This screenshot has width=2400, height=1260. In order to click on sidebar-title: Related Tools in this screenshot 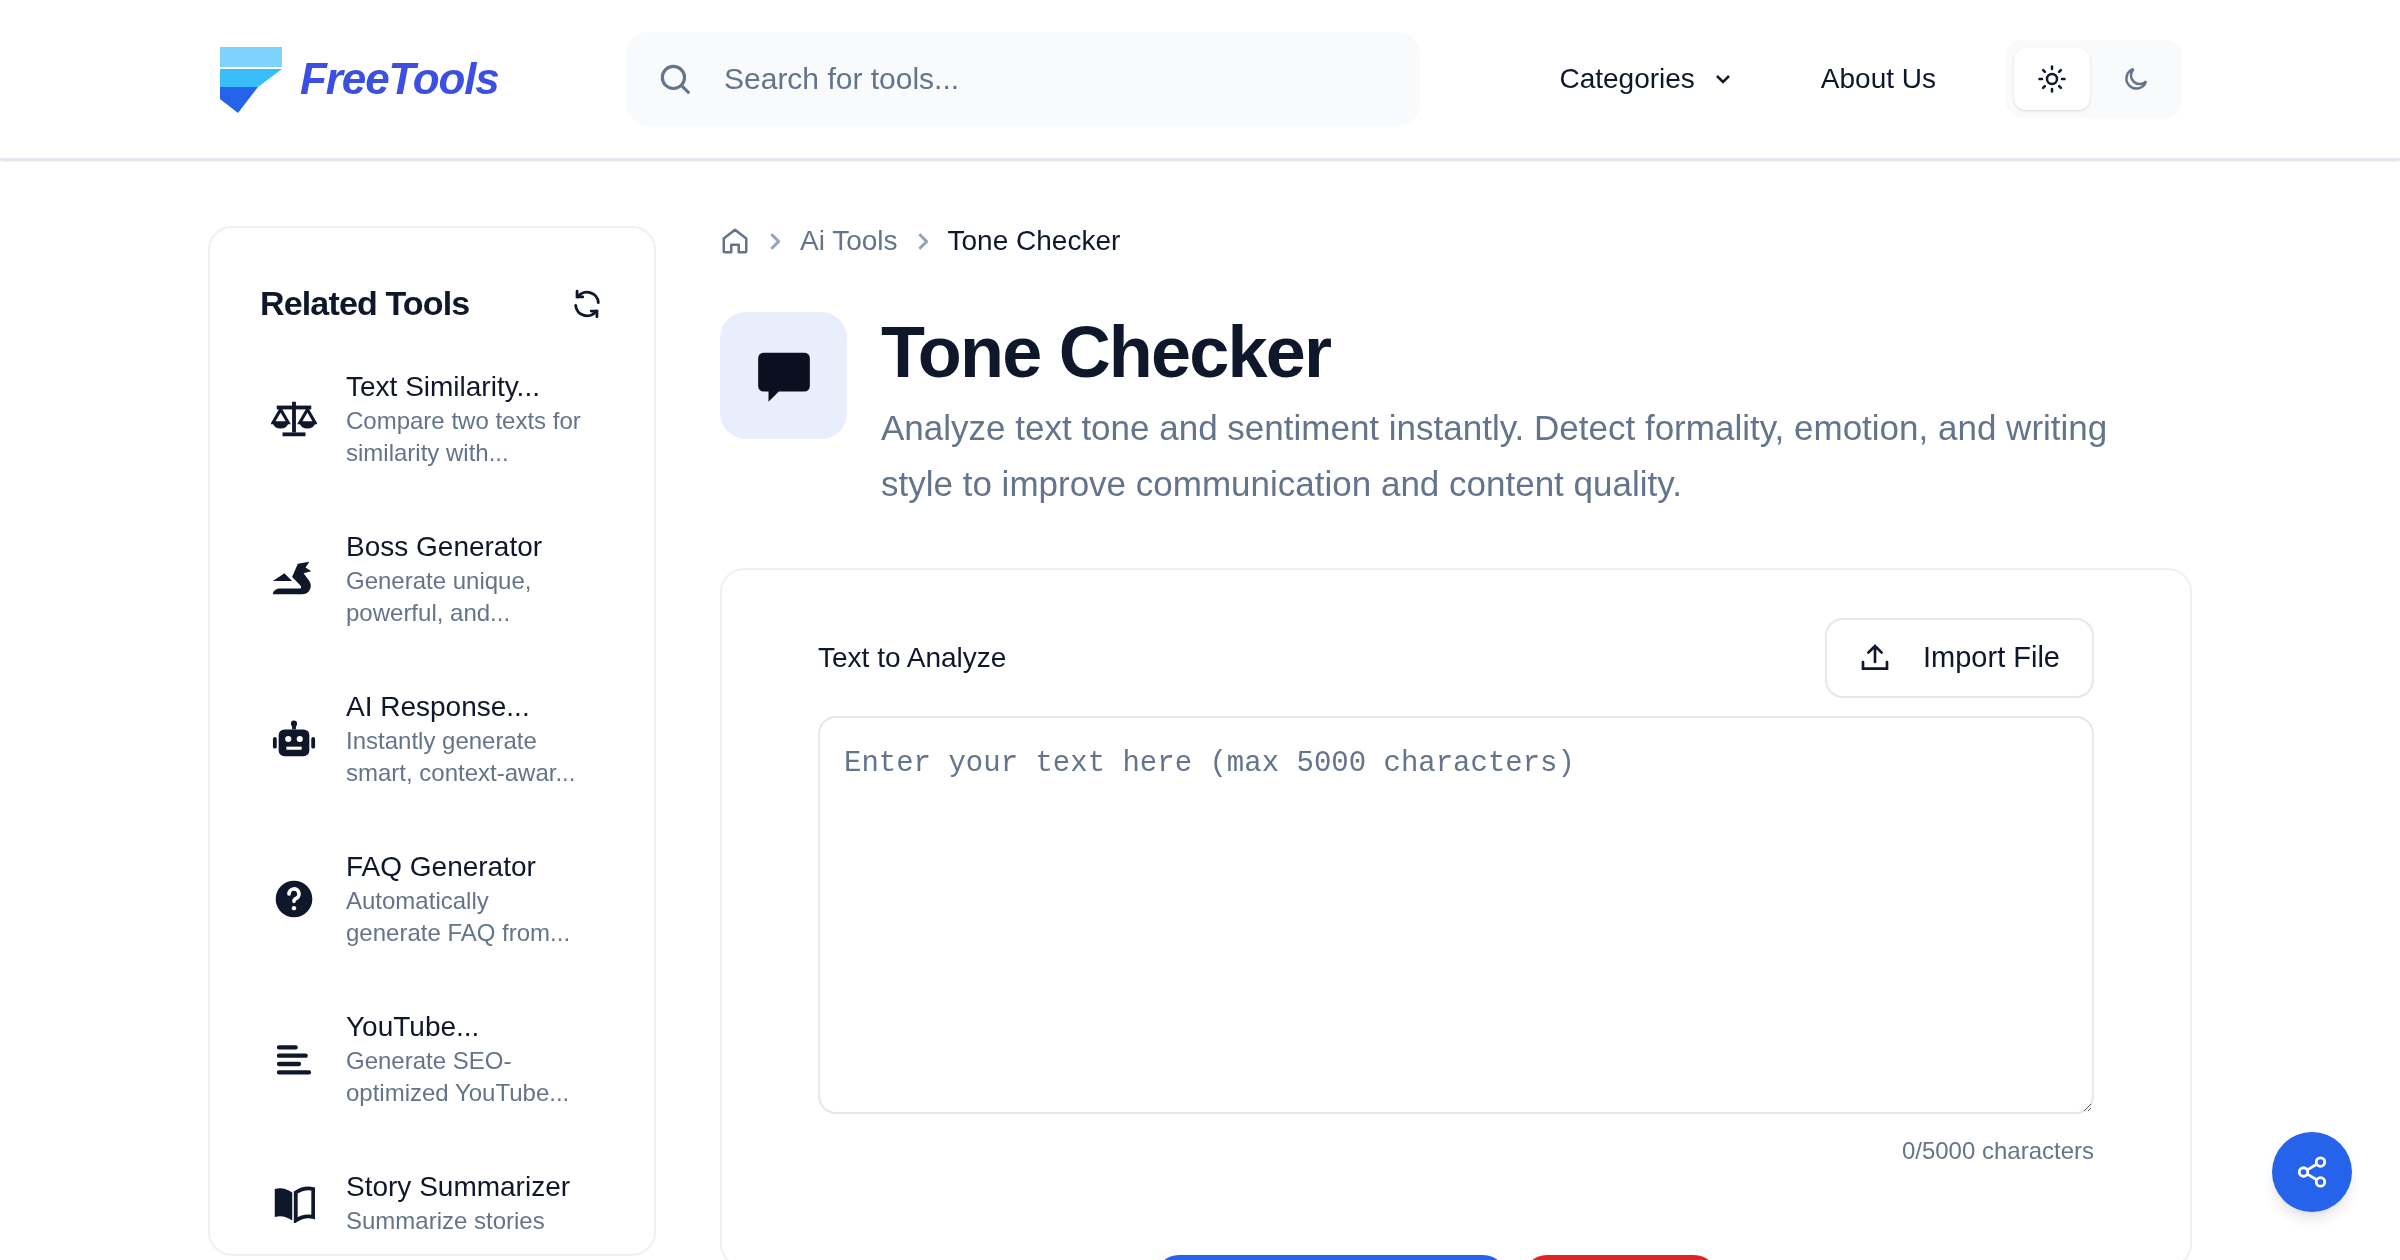, I will do `click(365, 303)`.